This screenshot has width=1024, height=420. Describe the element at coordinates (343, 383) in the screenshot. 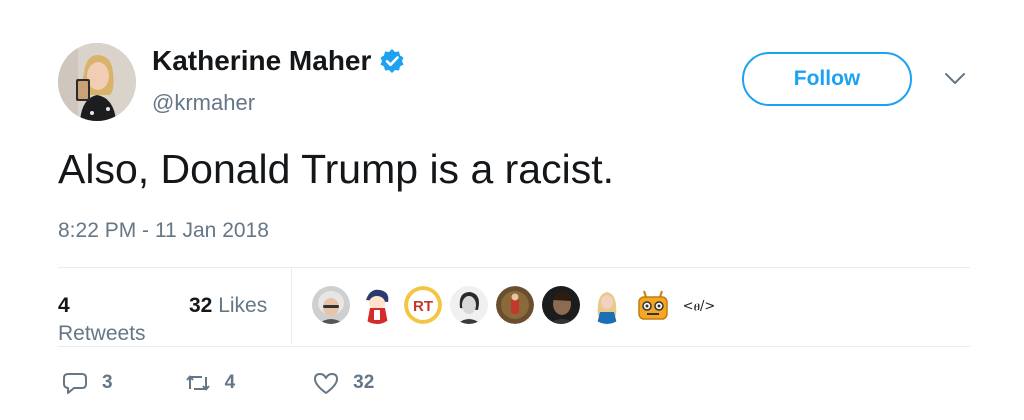

I see `like-action: 32` at that location.